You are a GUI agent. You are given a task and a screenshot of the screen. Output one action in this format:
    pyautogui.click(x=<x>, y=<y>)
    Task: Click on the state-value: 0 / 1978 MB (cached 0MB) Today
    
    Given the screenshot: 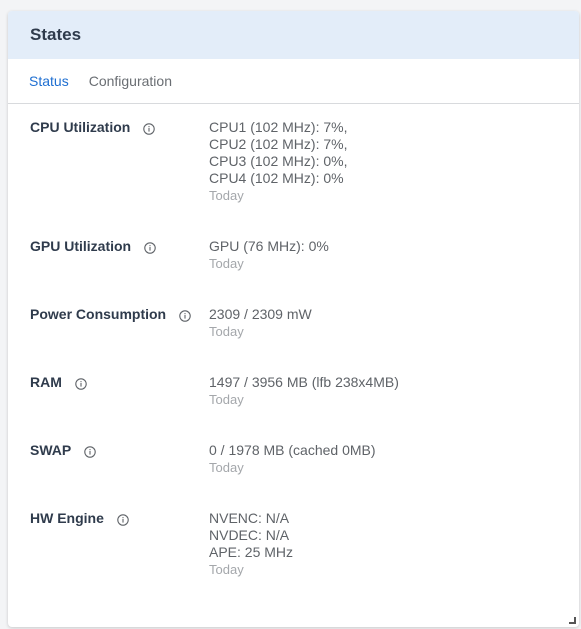 What is the action you would take?
    pyautogui.click(x=292, y=476)
    